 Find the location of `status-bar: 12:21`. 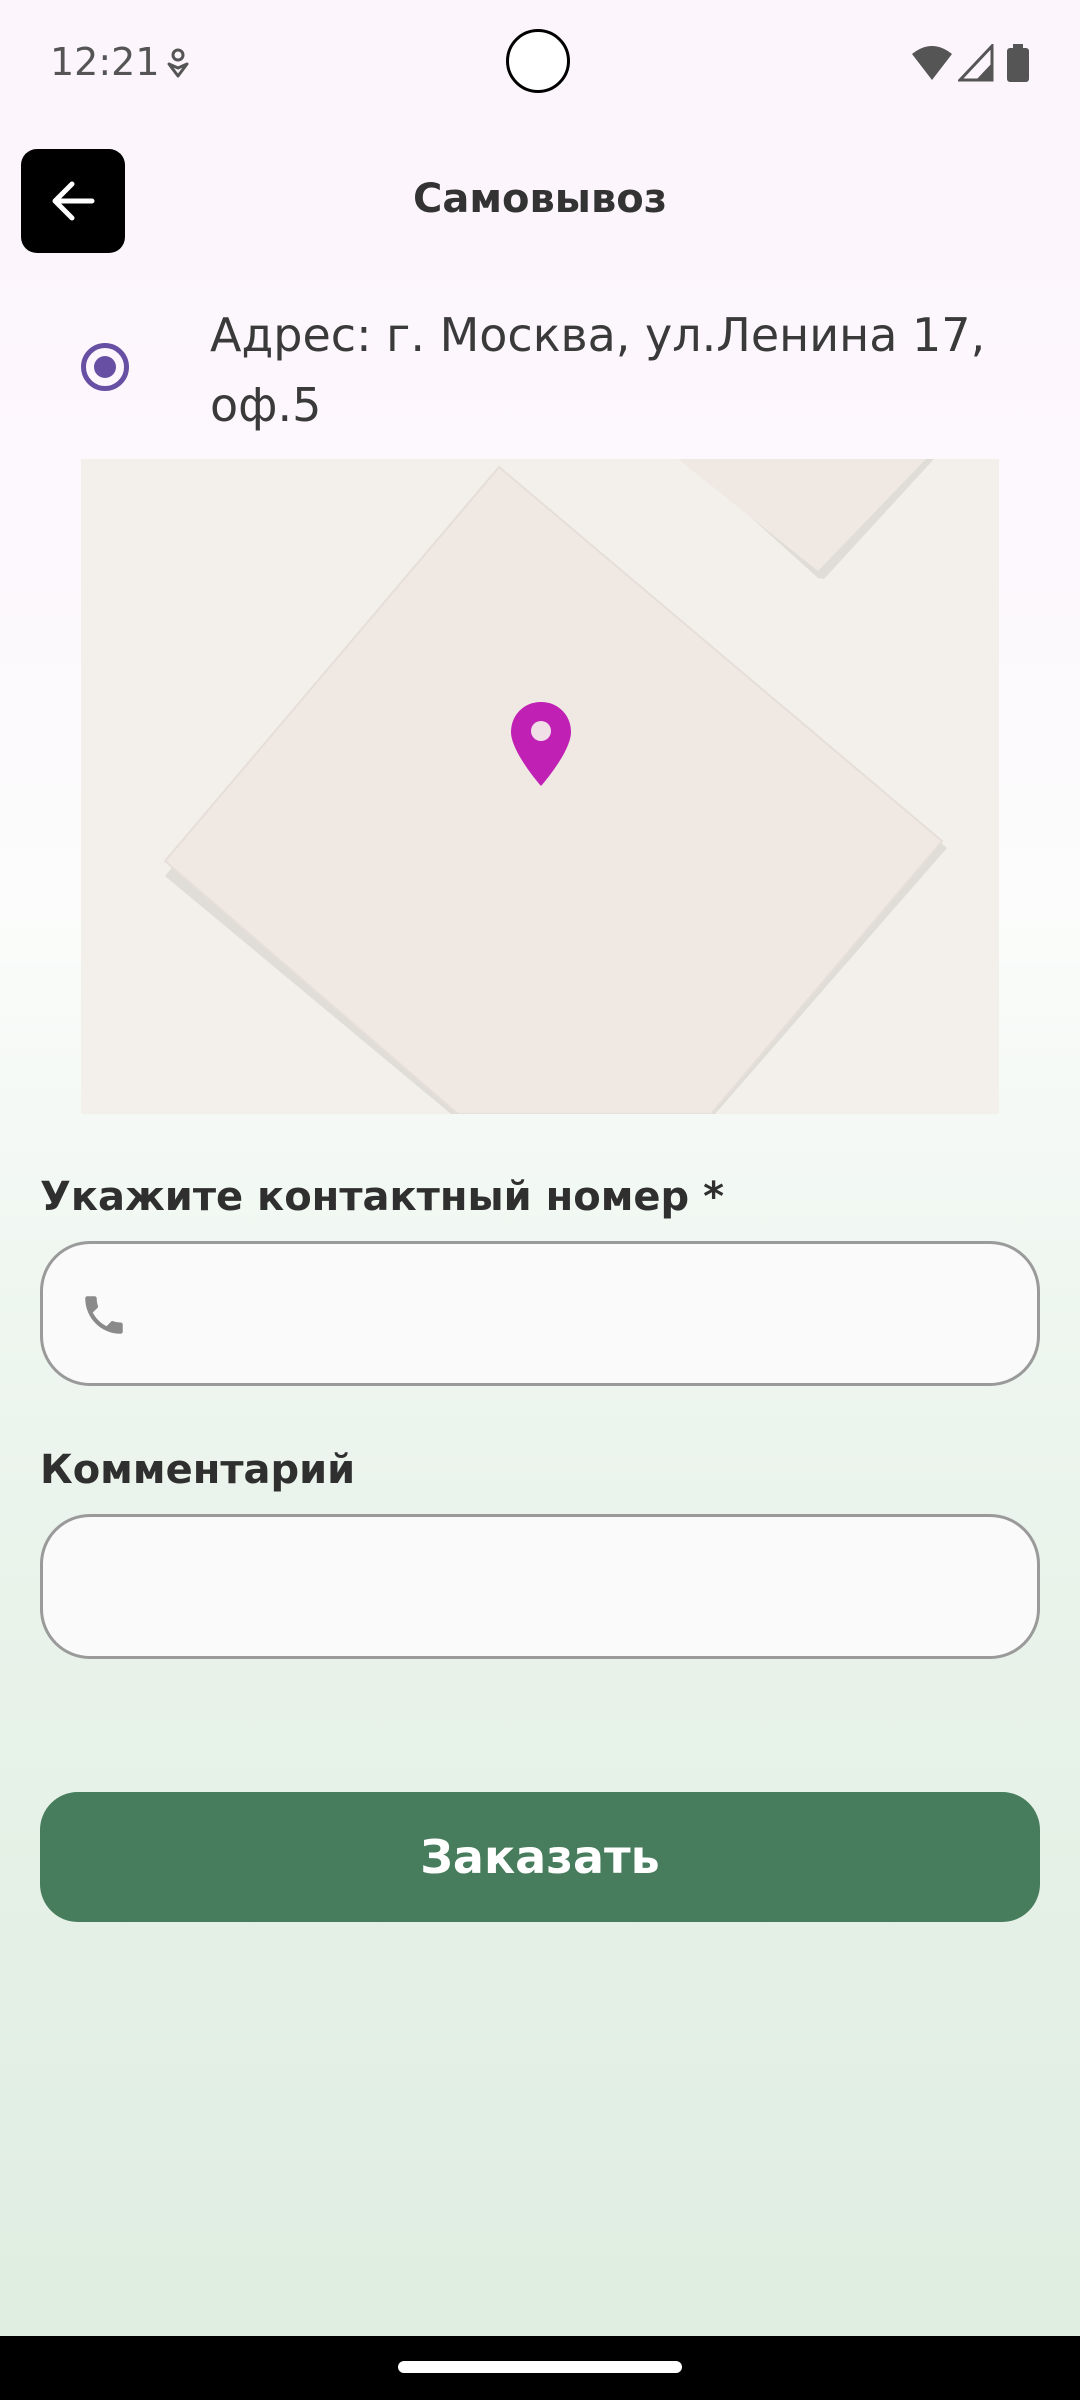

status-bar: 12:21 is located at coordinates (540, 65).